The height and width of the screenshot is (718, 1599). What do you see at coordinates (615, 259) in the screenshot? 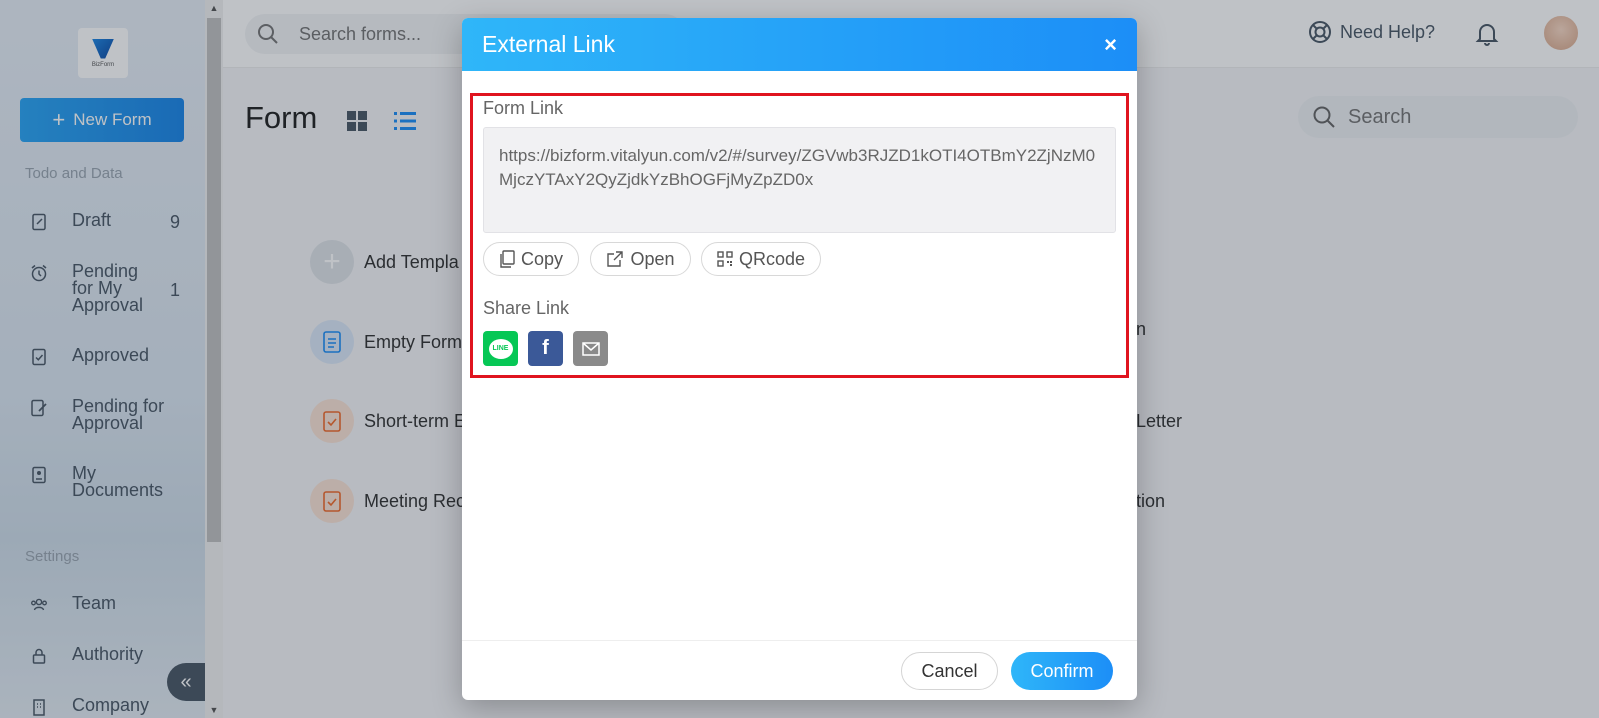
I see `external-link-icon` at bounding box center [615, 259].